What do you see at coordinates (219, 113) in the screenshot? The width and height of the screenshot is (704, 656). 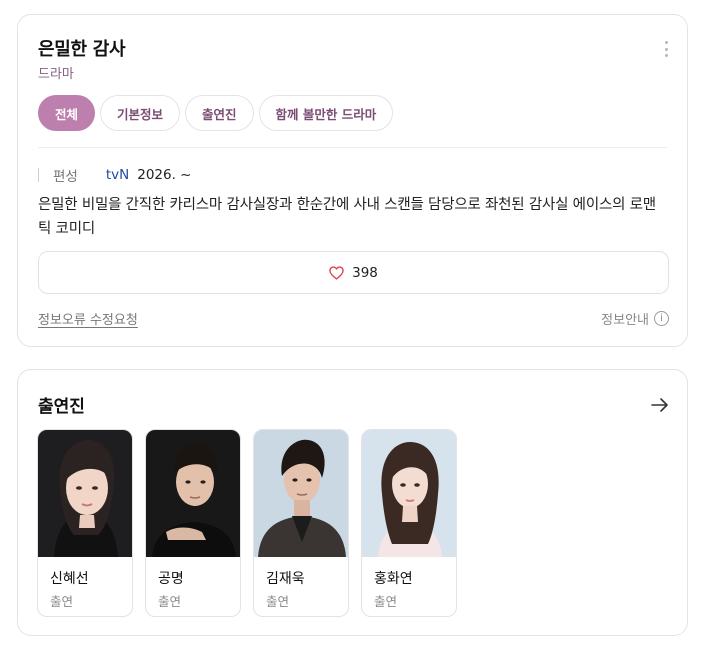 I see `tab-cast: 출연진` at bounding box center [219, 113].